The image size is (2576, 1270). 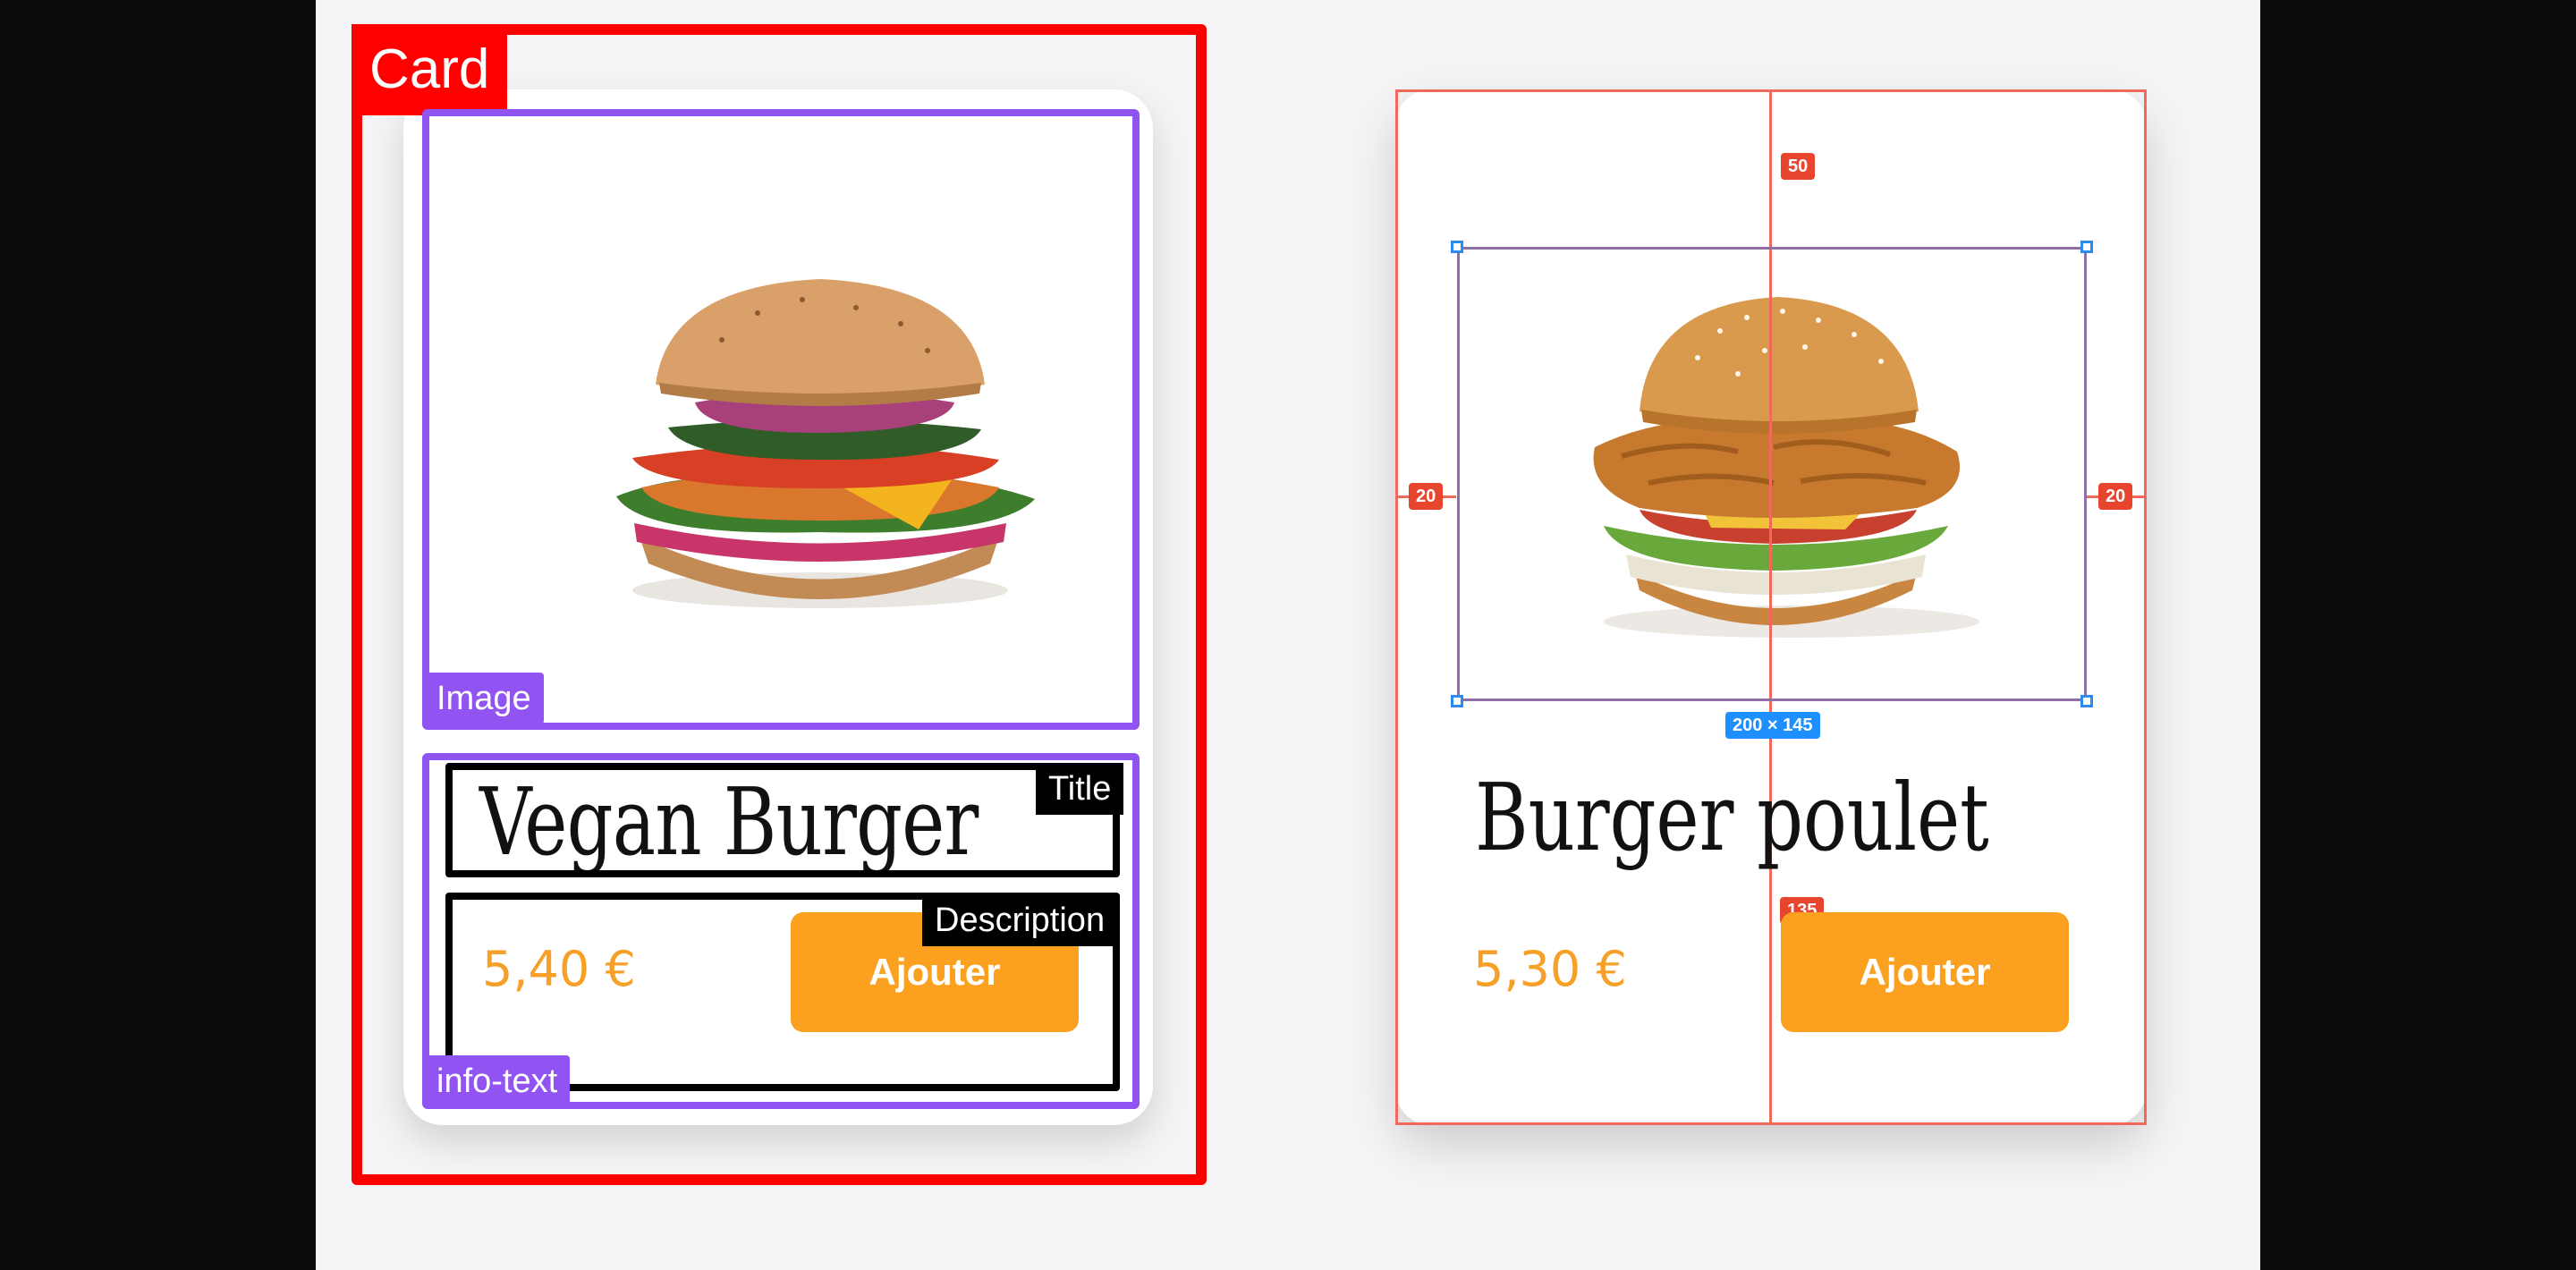 I want to click on card-title: Burger poulet, so click(x=1732, y=817).